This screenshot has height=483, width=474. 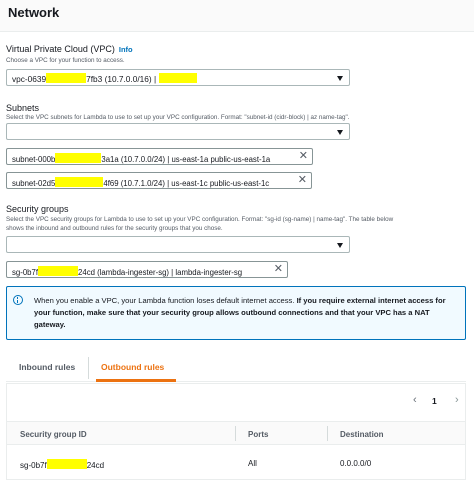 What do you see at coordinates (132, 367) in the screenshot?
I see `tab-outbound-rules: Outbound rules` at bounding box center [132, 367].